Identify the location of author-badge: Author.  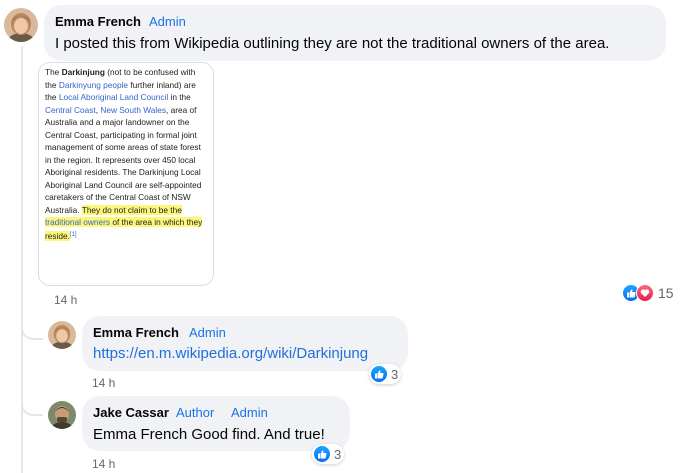
(195, 412).